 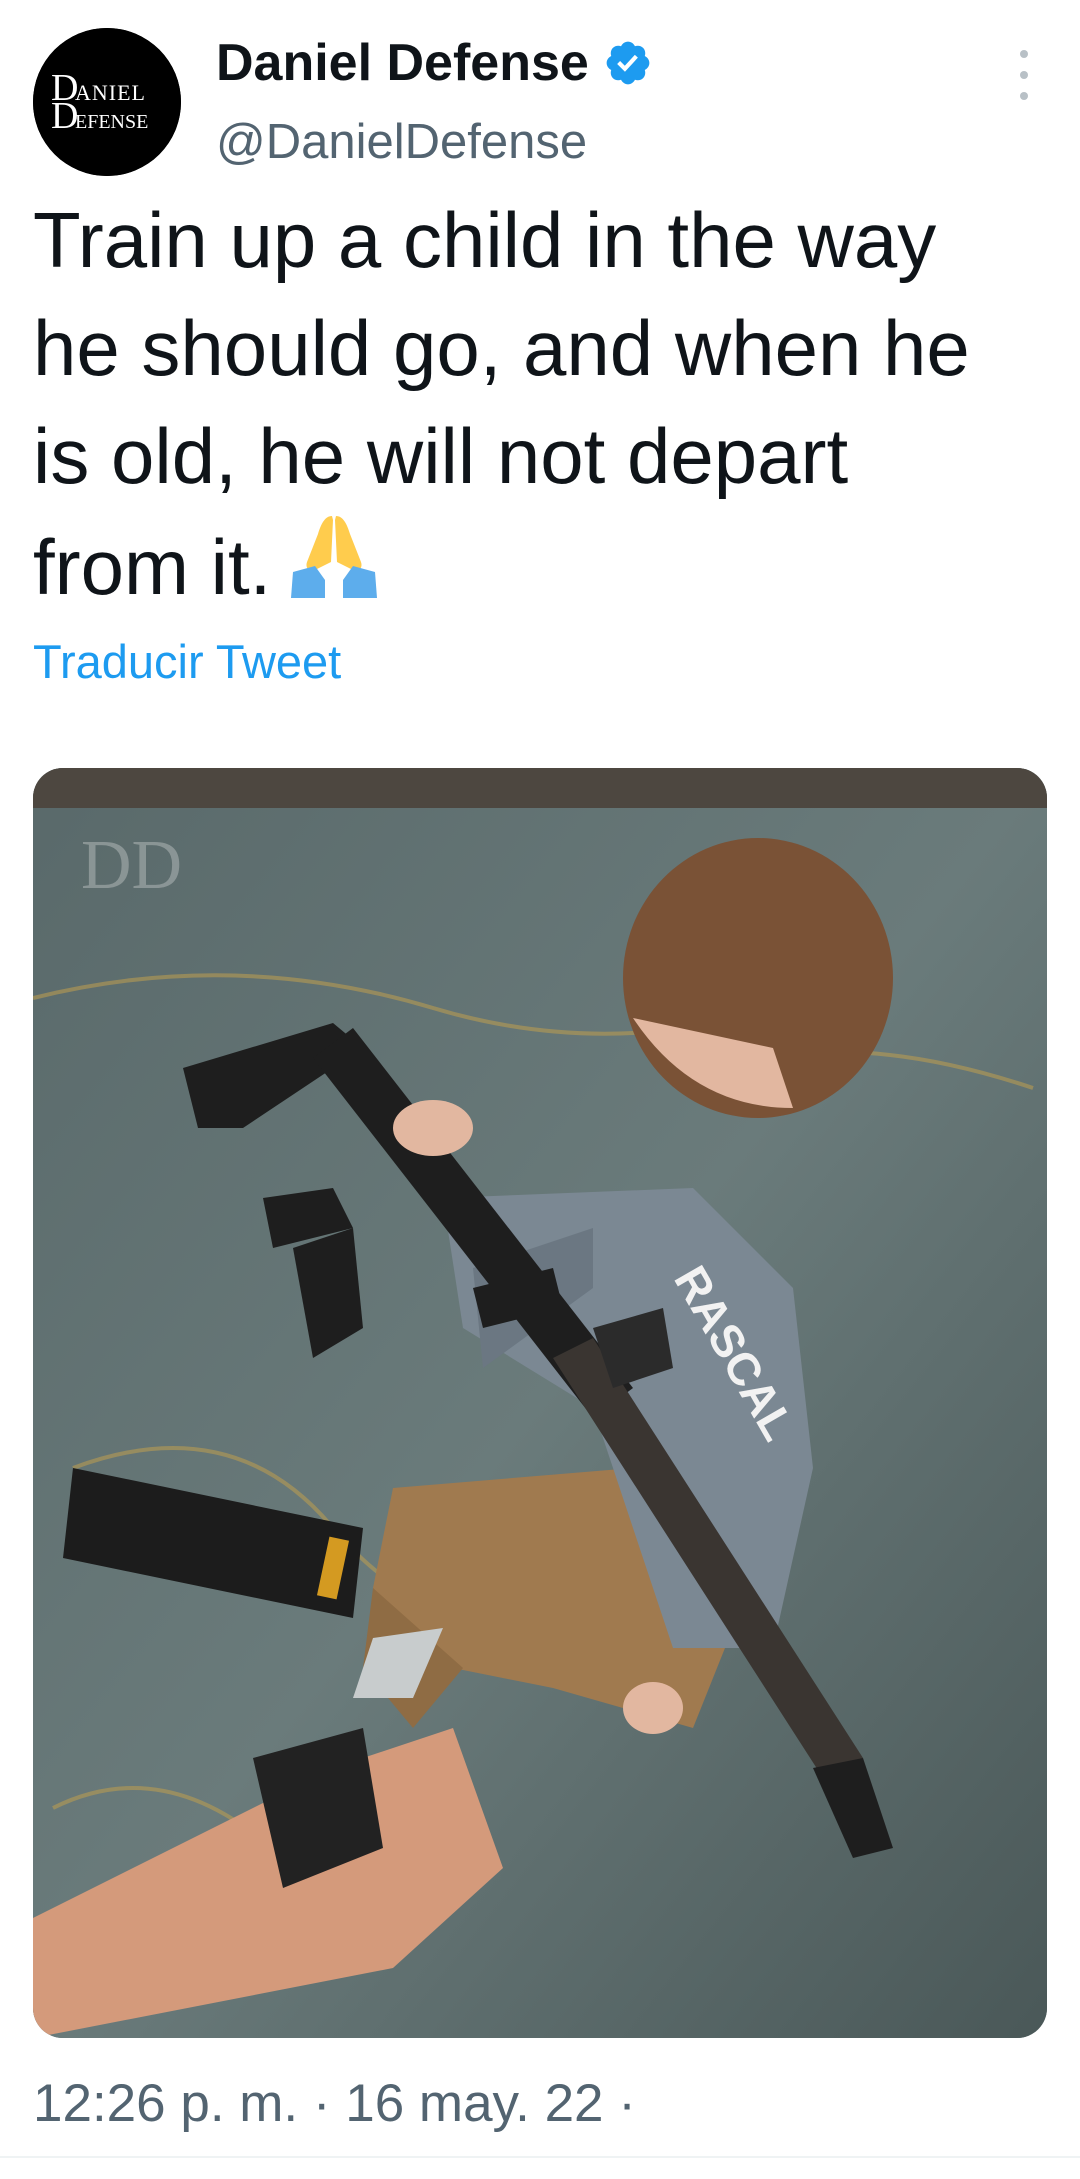 I want to click on watermark-text: DD, so click(x=131, y=865).